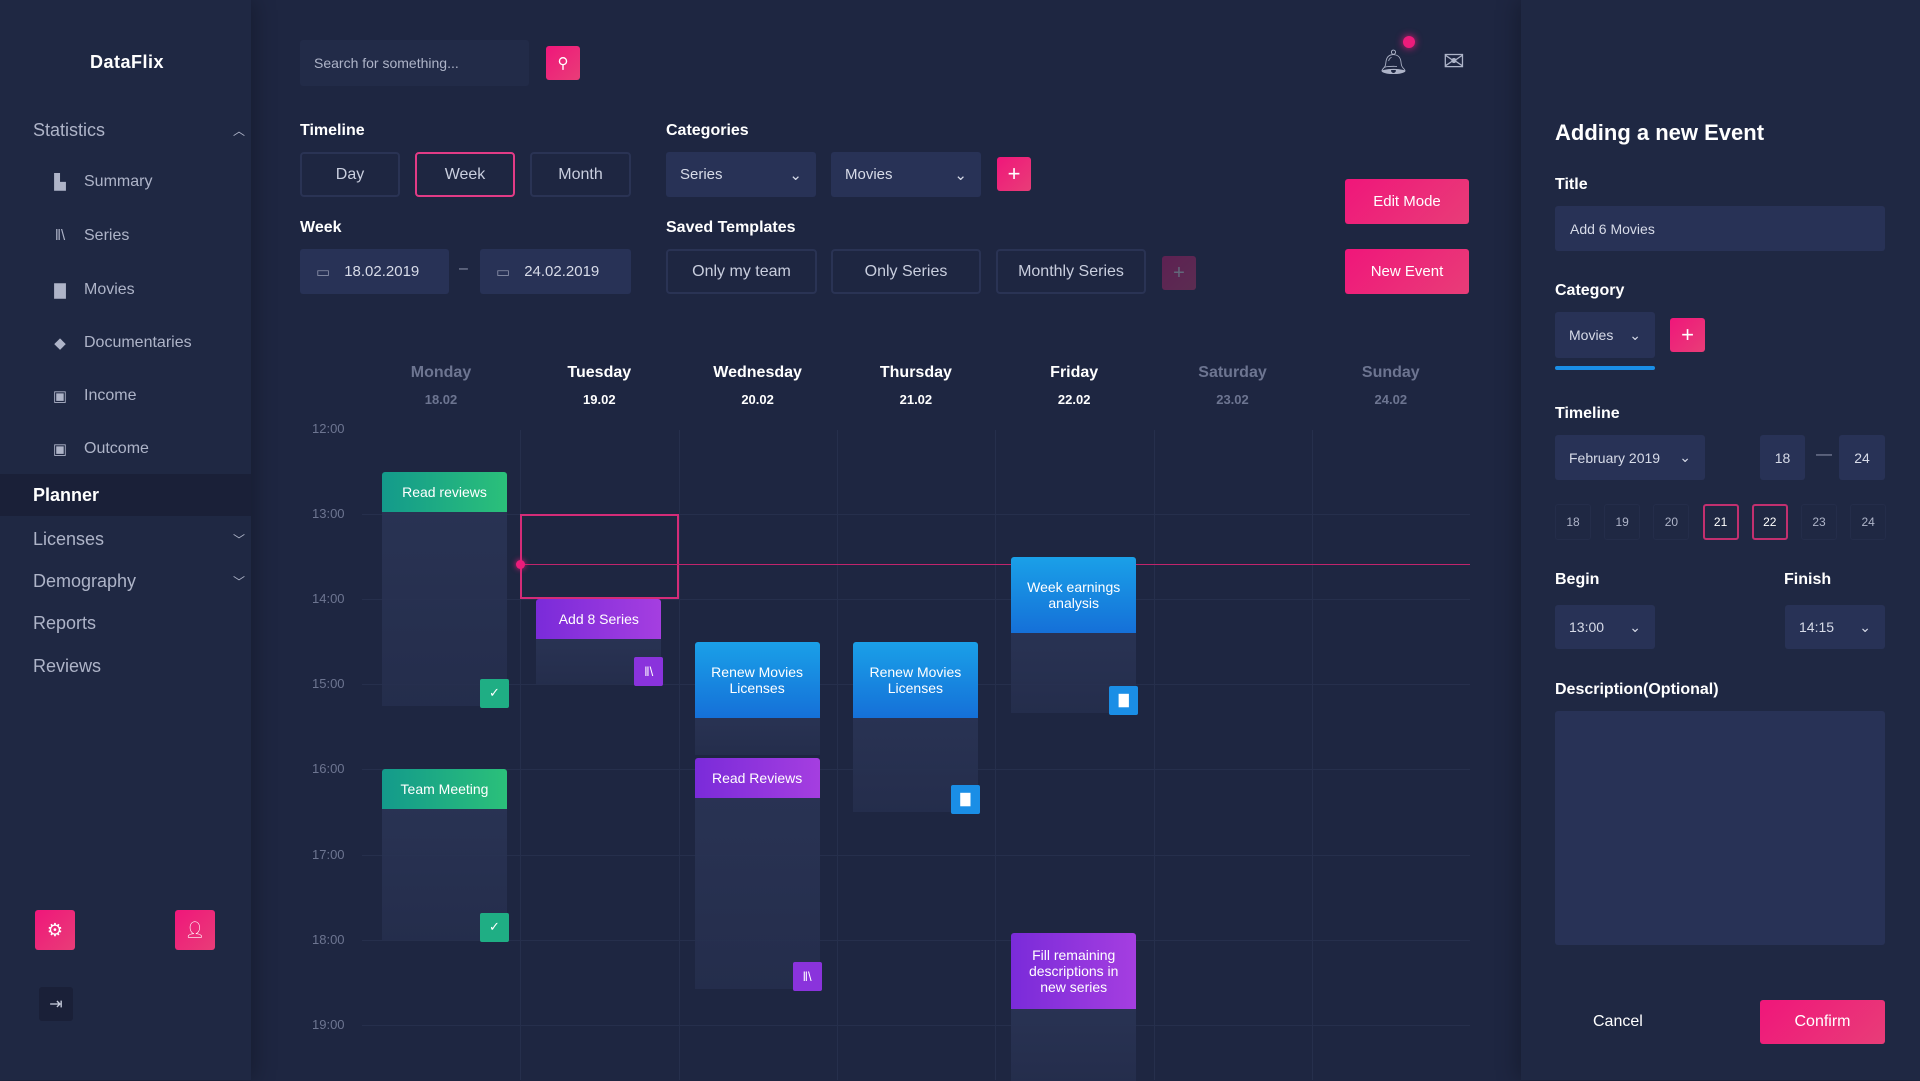  I want to click on edit-mode-button: Edit Mode, so click(1407, 201).